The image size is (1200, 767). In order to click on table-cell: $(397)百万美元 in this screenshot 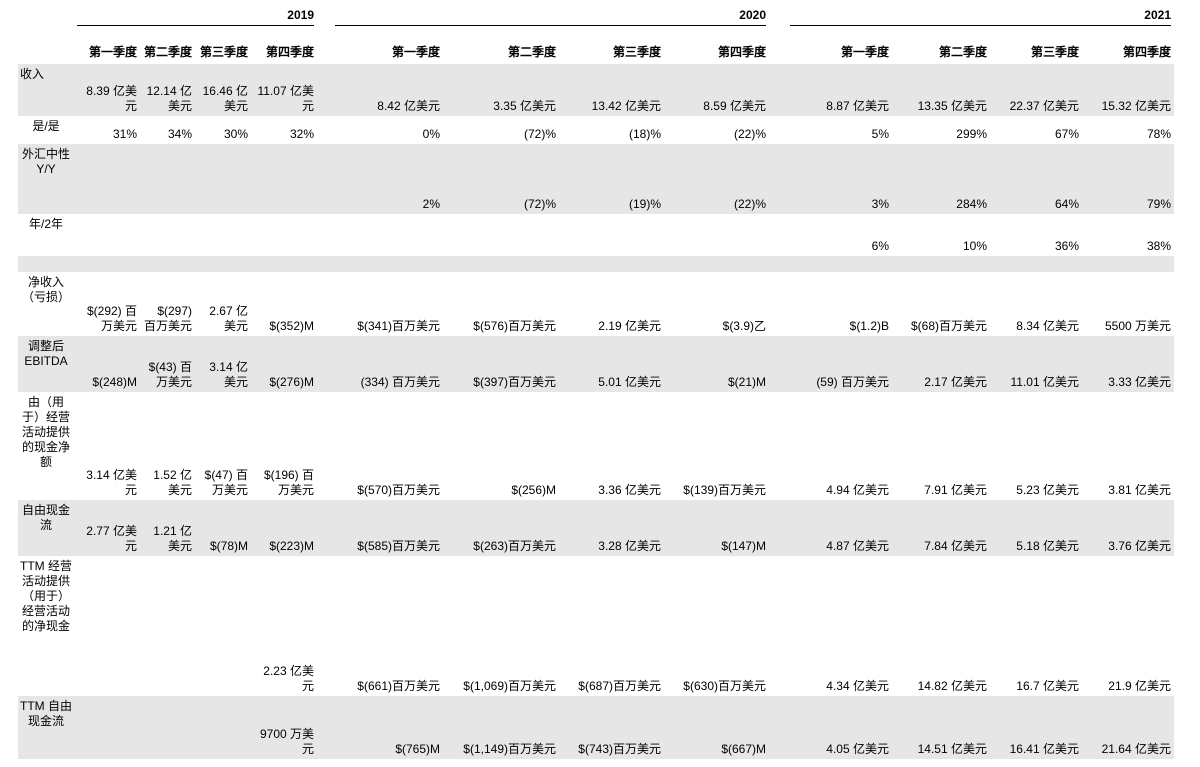, I will do `click(501, 364)`.